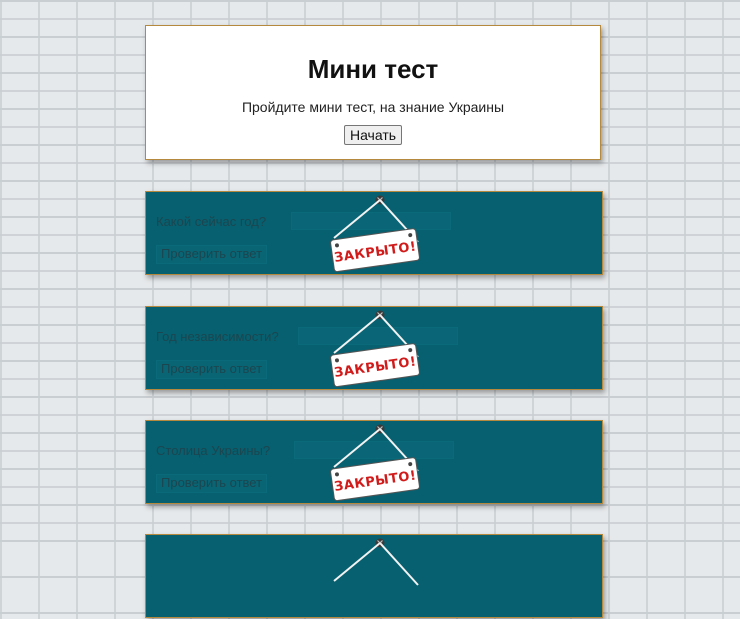 The height and width of the screenshot is (619, 740). I want to click on page-title: Мини тест, so click(373, 69).